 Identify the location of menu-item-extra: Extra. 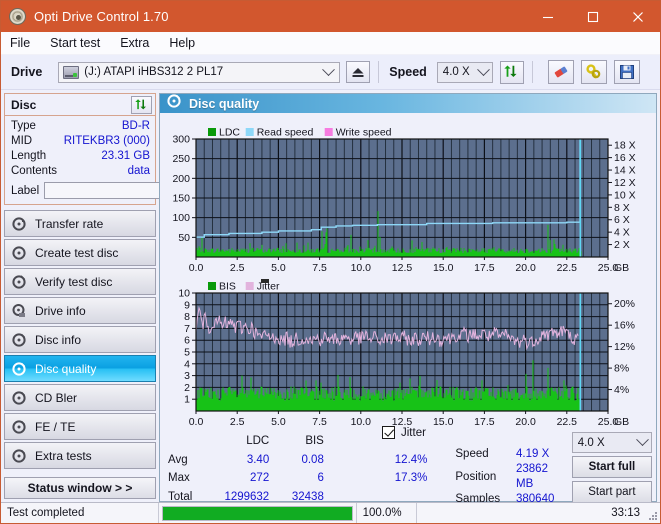
(134, 43).